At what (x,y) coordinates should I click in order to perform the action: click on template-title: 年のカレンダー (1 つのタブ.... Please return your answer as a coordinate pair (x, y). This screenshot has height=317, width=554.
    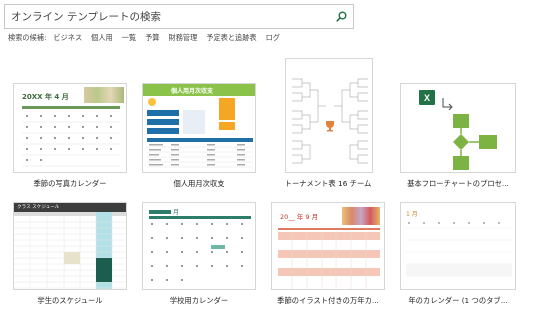
    Looking at the image, I should click on (458, 301).